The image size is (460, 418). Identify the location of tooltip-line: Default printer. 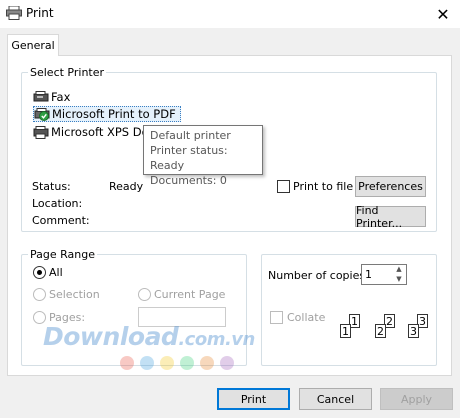
(190, 135).